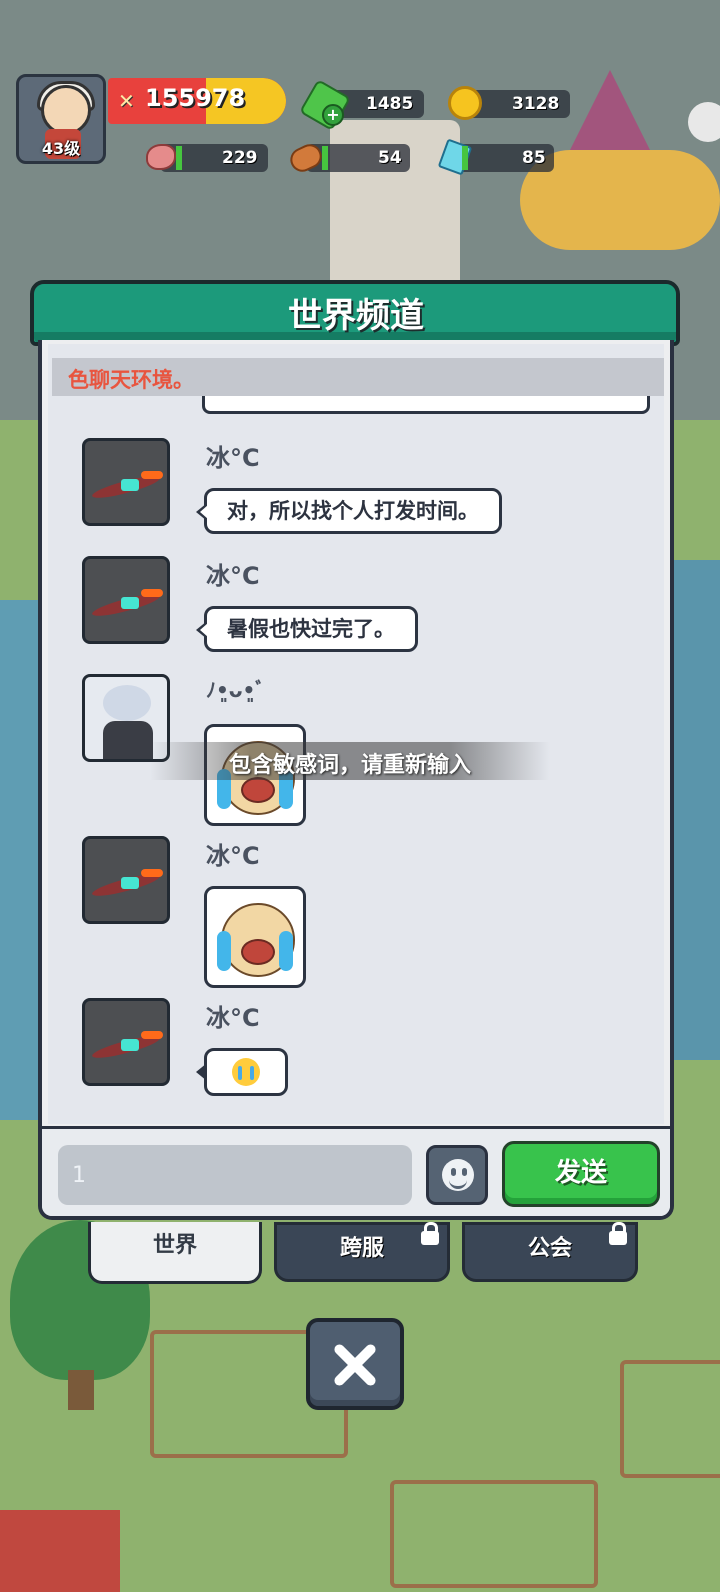 This screenshot has height=1592, width=720. I want to click on wood-level-indicator, so click(325, 158).